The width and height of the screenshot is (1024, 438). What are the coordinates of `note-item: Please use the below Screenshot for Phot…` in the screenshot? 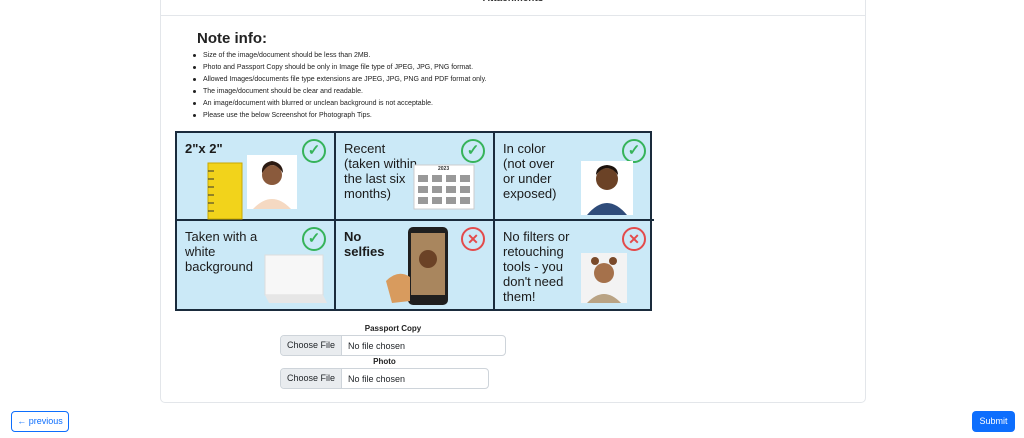 It's located at (339, 116).